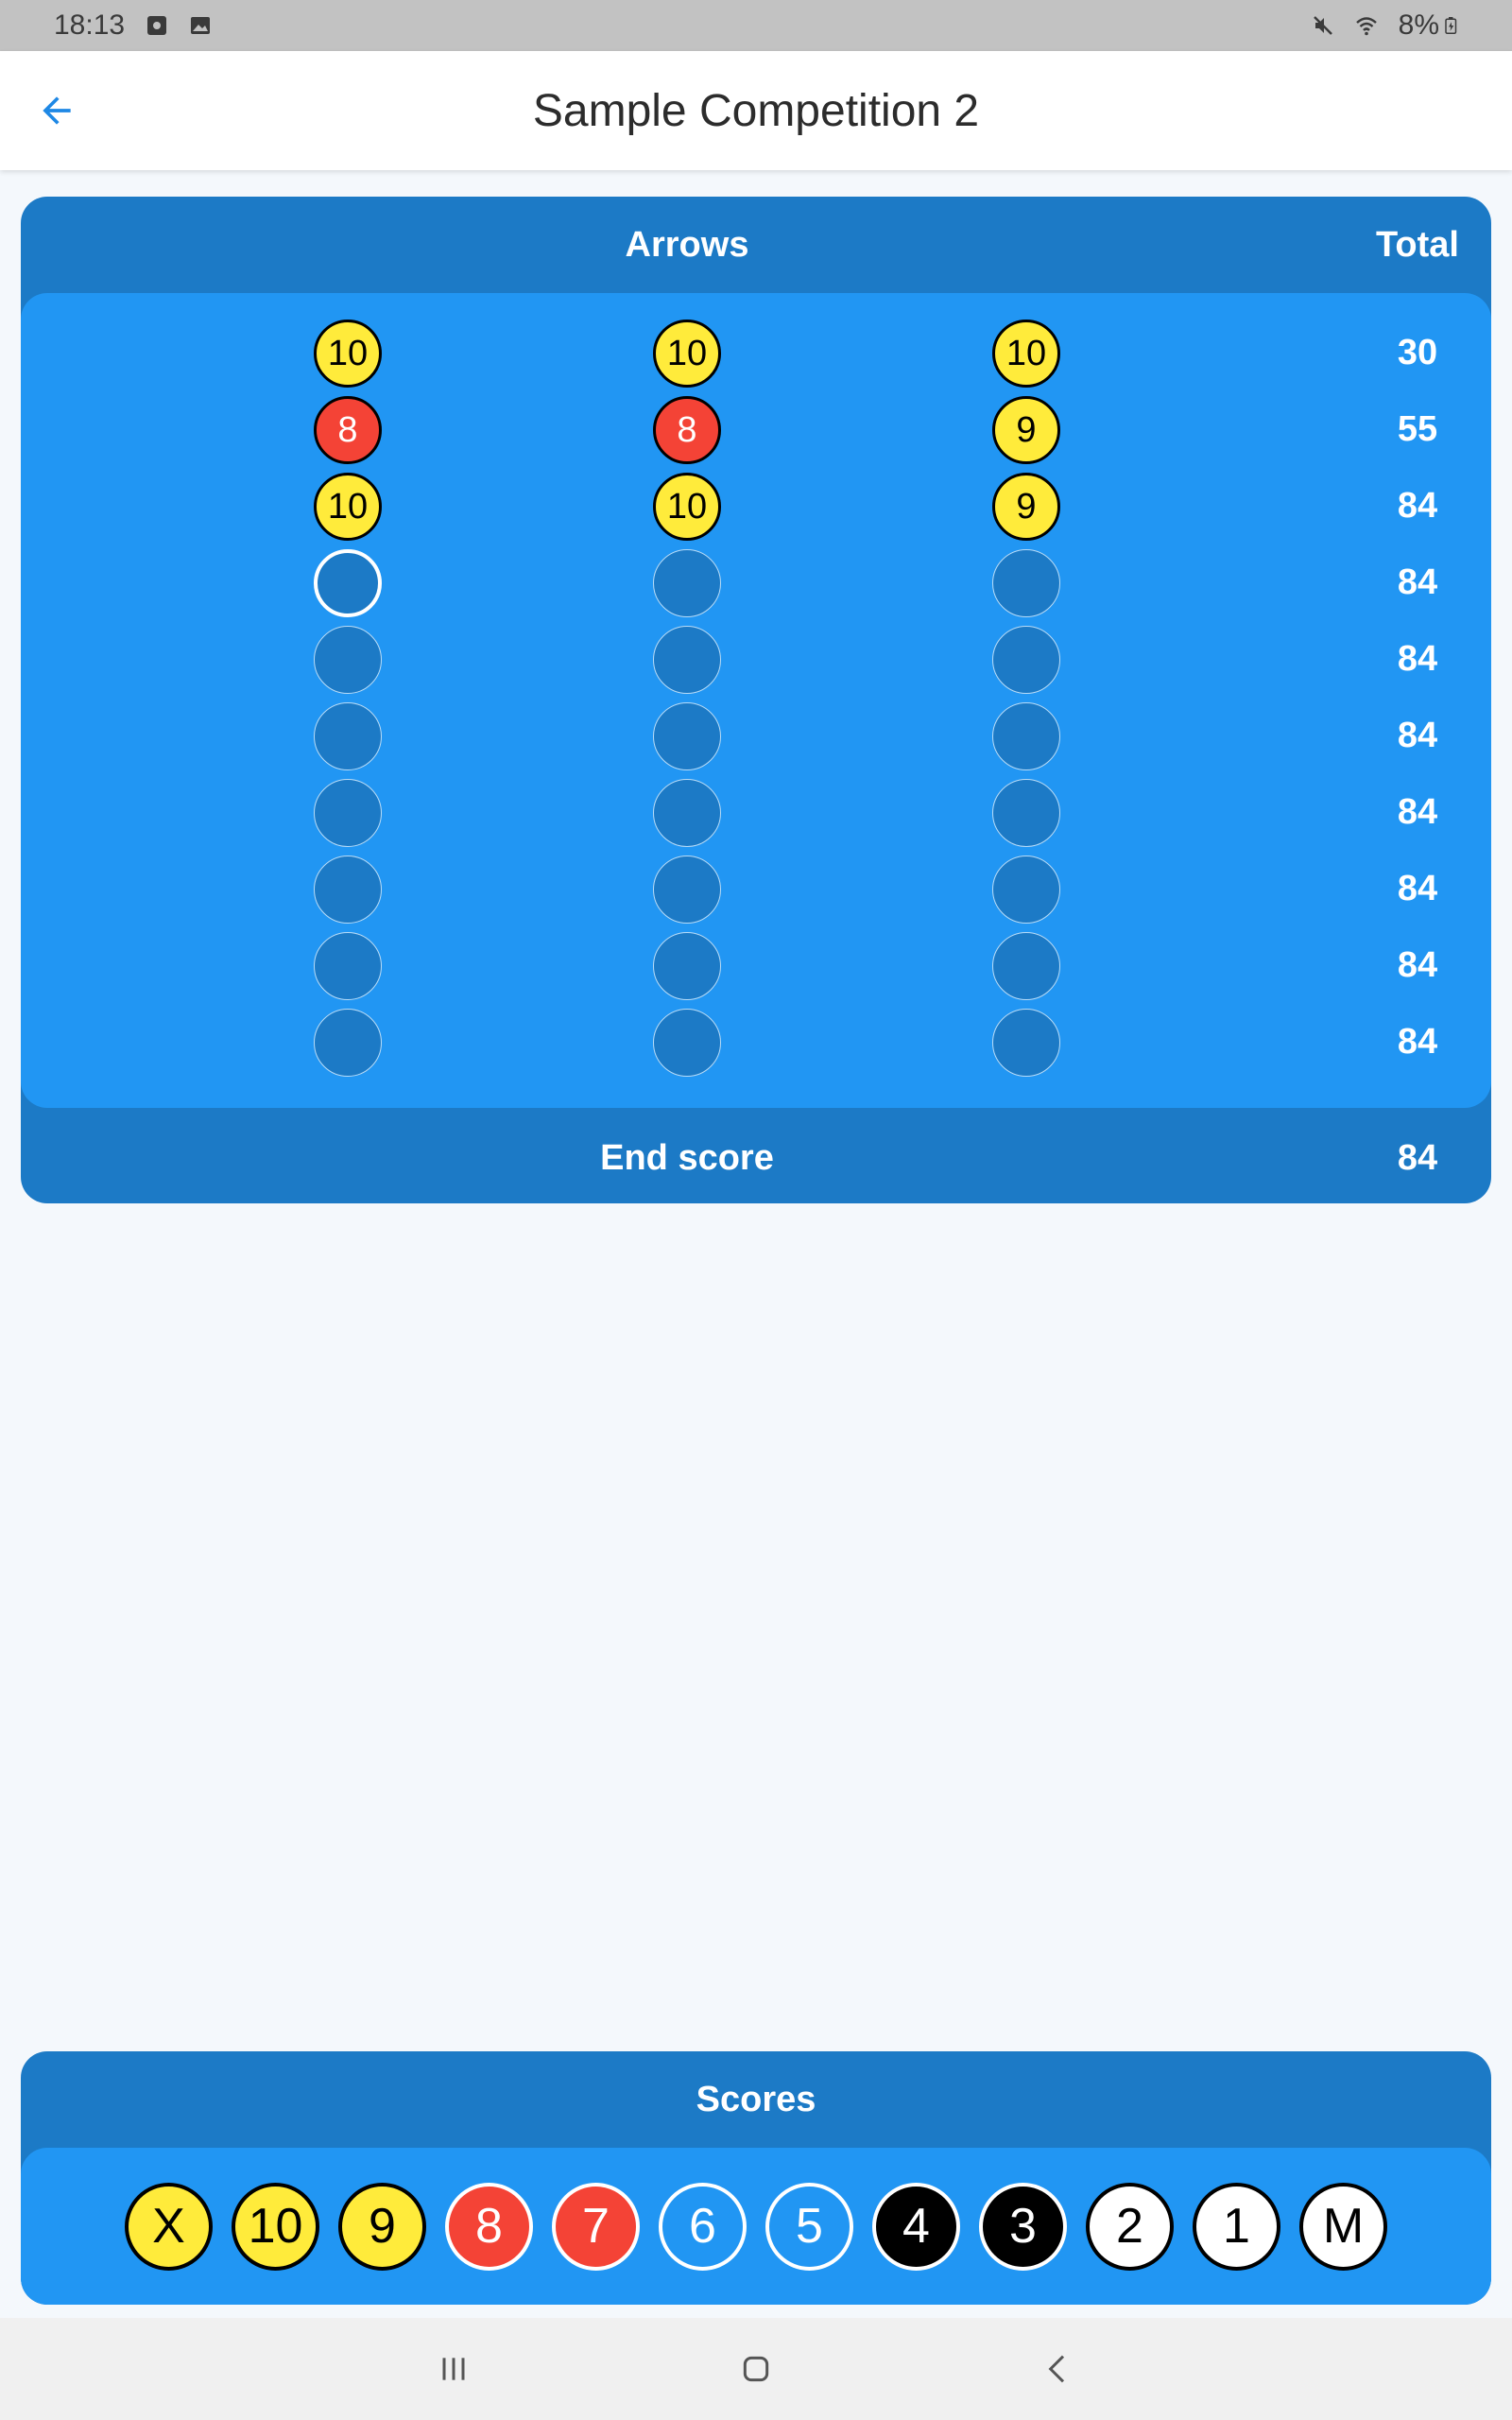 The width and height of the screenshot is (1512, 2420). Describe the element at coordinates (1322, 26) in the screenshot. I see `mute-icon` at that location.